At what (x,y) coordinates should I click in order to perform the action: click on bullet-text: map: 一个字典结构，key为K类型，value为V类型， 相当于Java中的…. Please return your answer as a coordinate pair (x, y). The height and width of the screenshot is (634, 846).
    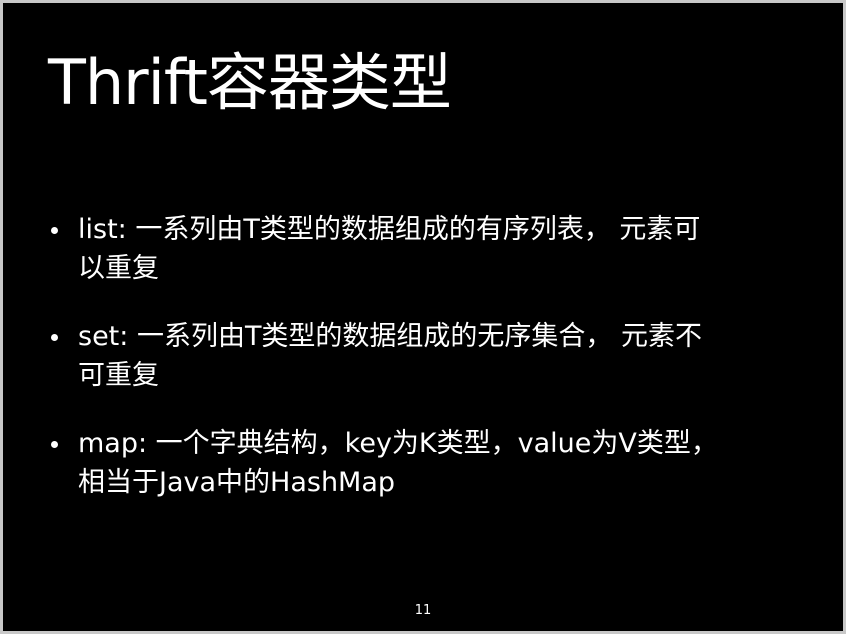
    Looking at the image, I should click on (398, 463).